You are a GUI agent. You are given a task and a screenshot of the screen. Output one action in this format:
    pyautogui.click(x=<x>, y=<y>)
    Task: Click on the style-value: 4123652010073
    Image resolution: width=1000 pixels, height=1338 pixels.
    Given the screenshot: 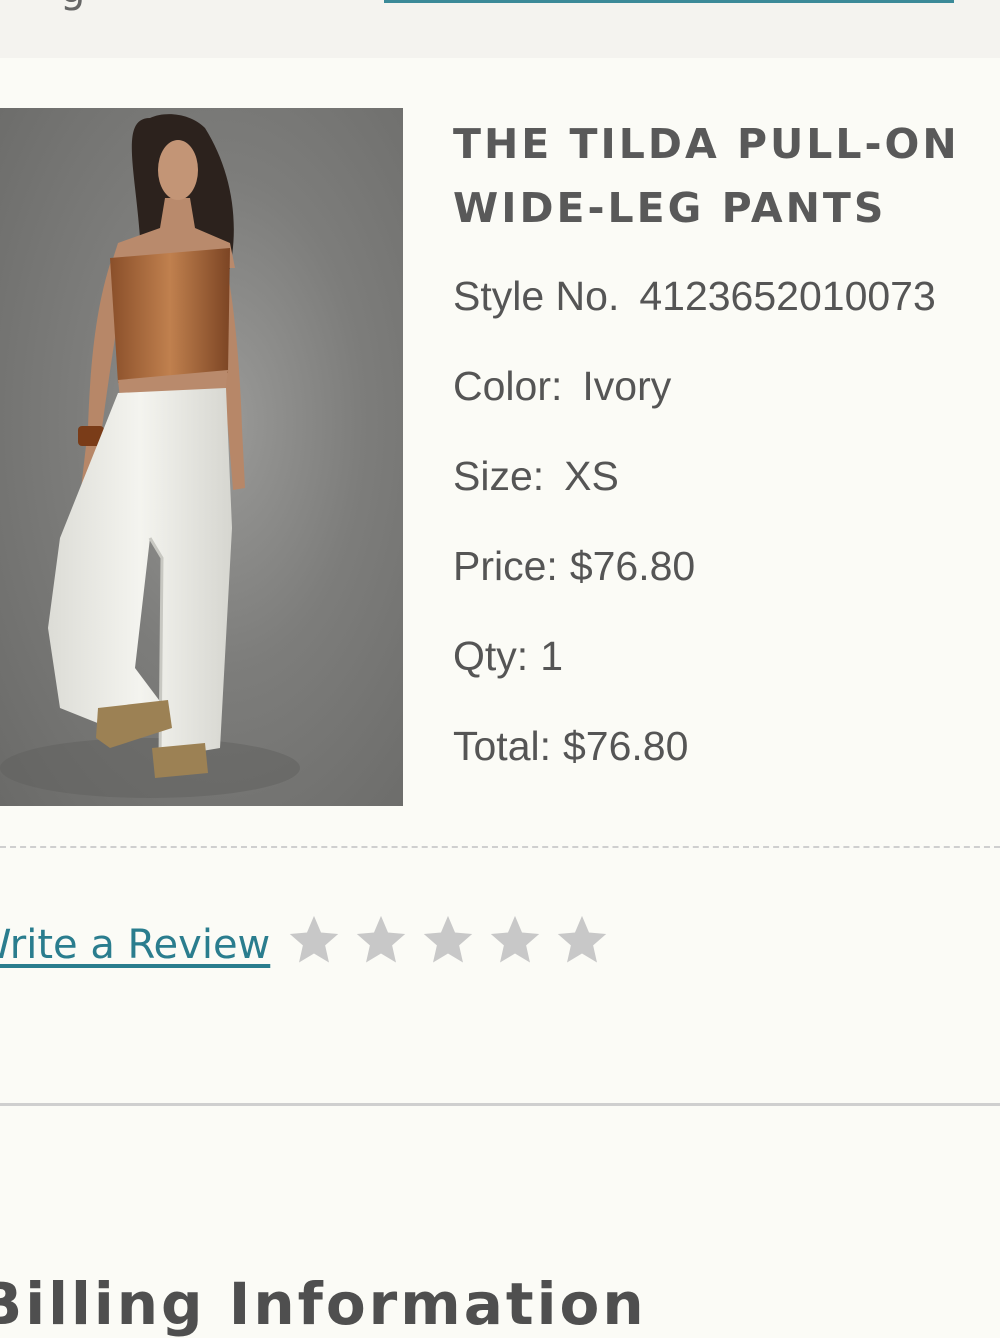 What is the action you would take?
    pyautogui.click(x=787, y=296)
    